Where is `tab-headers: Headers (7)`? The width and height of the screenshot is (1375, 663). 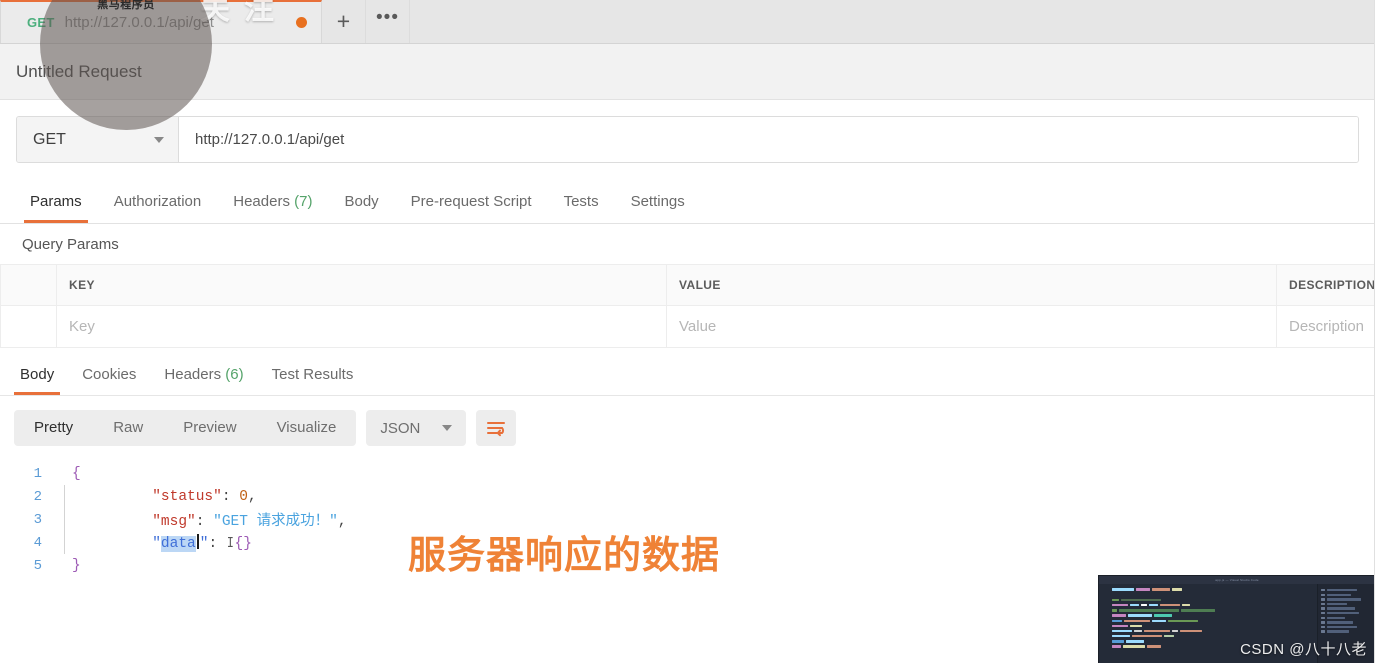
tab-headers: Headers (7) is located at coordinates (272, 208).